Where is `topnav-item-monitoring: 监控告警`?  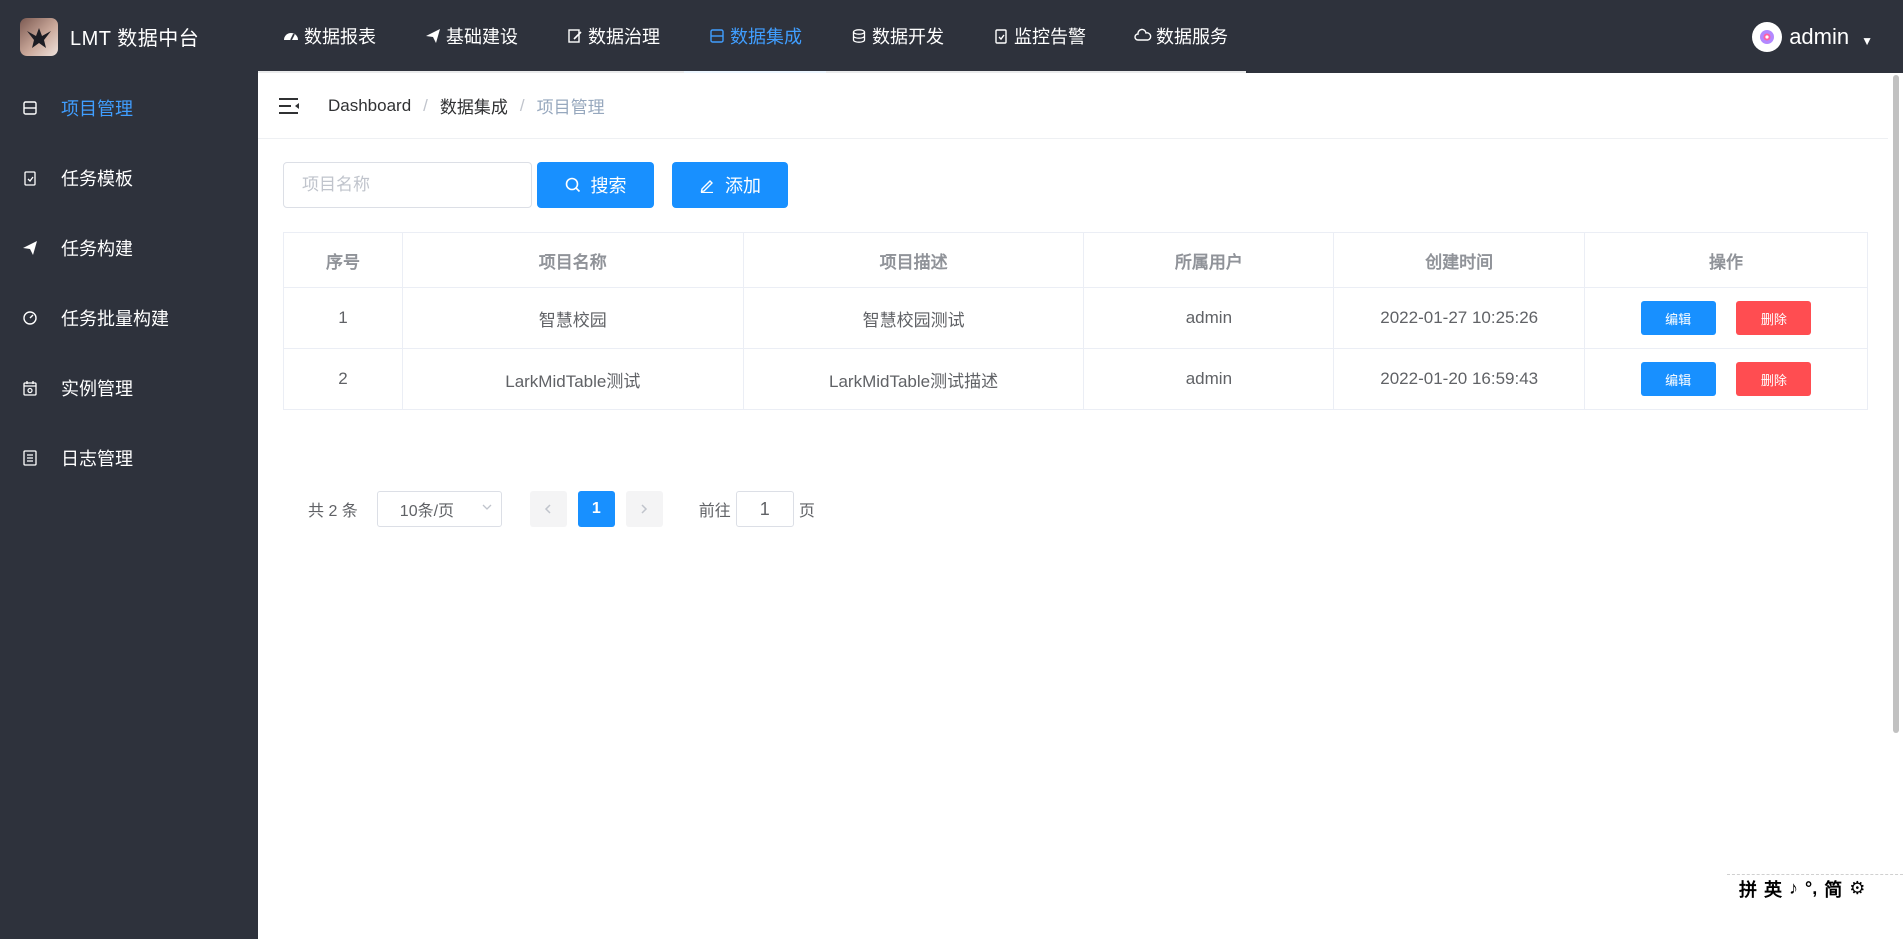 topnav-item-monitoring: 监控告警 is located at coordinates (1039, 36).